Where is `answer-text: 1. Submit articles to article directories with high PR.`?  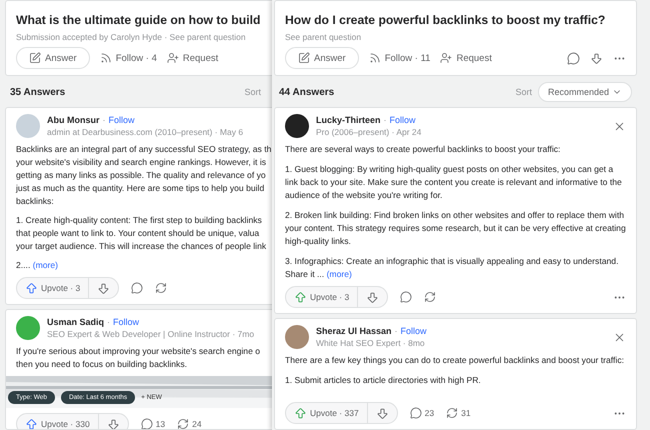 answer-text: 1. Submit articles to article directories with high PR. is located at coordinates (383, 380).